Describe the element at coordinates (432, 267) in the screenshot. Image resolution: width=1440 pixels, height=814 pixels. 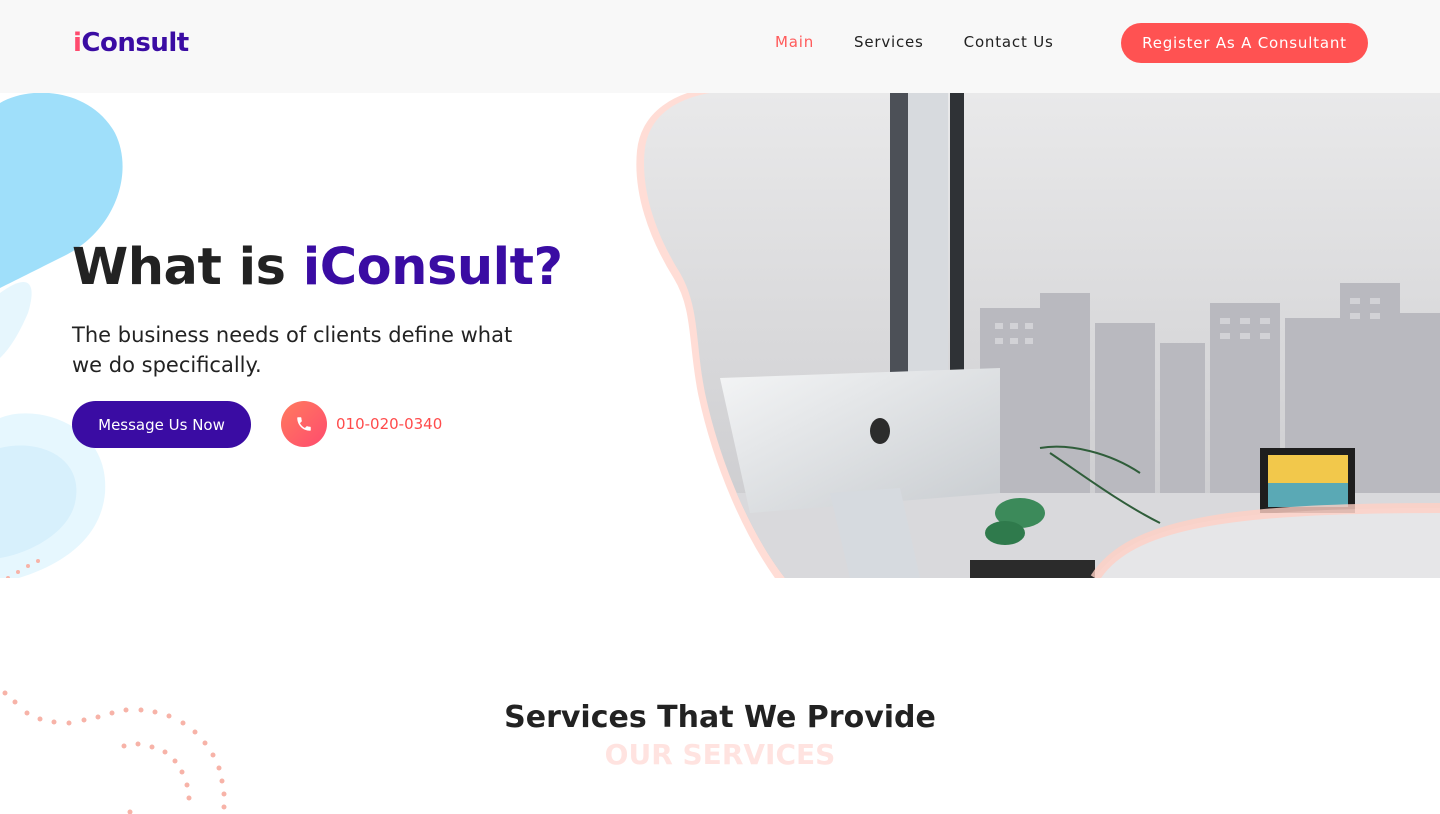
I see `hero-title-brand: iConsult?` at that location.